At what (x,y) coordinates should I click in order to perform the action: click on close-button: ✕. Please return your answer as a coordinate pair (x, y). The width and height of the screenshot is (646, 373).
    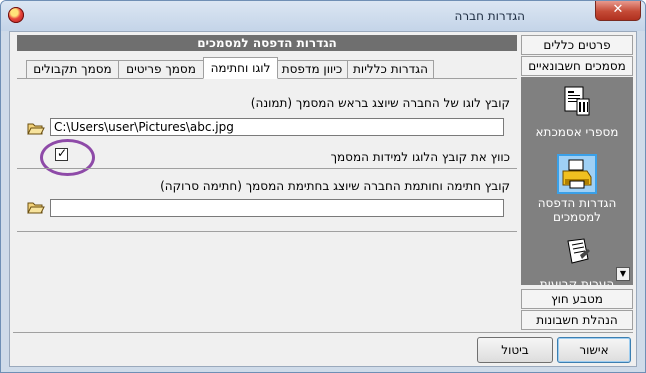
    Looking at the image, I should click on (618, 11).